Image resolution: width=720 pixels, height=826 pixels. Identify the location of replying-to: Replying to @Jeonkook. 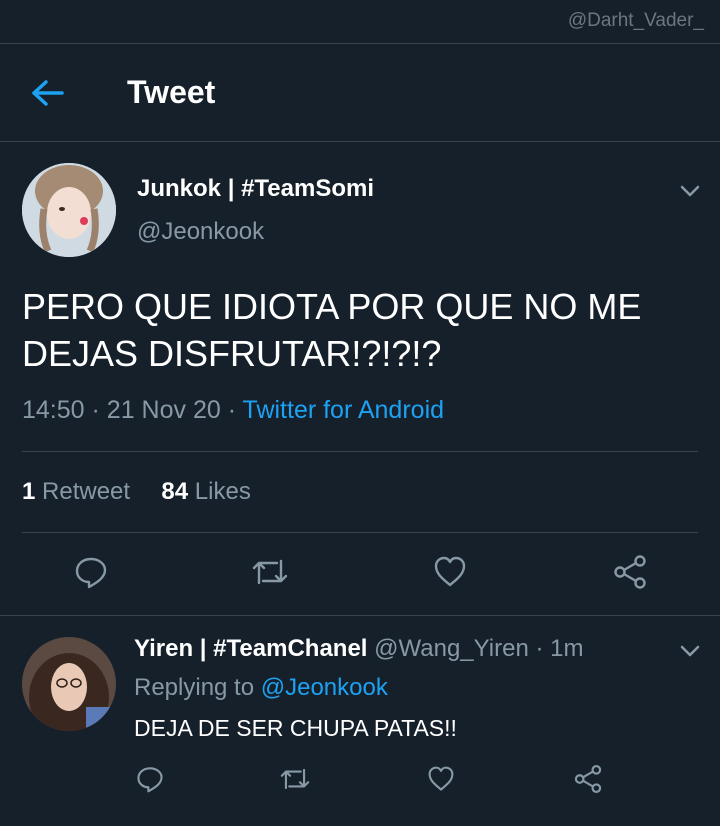
(261, 688).